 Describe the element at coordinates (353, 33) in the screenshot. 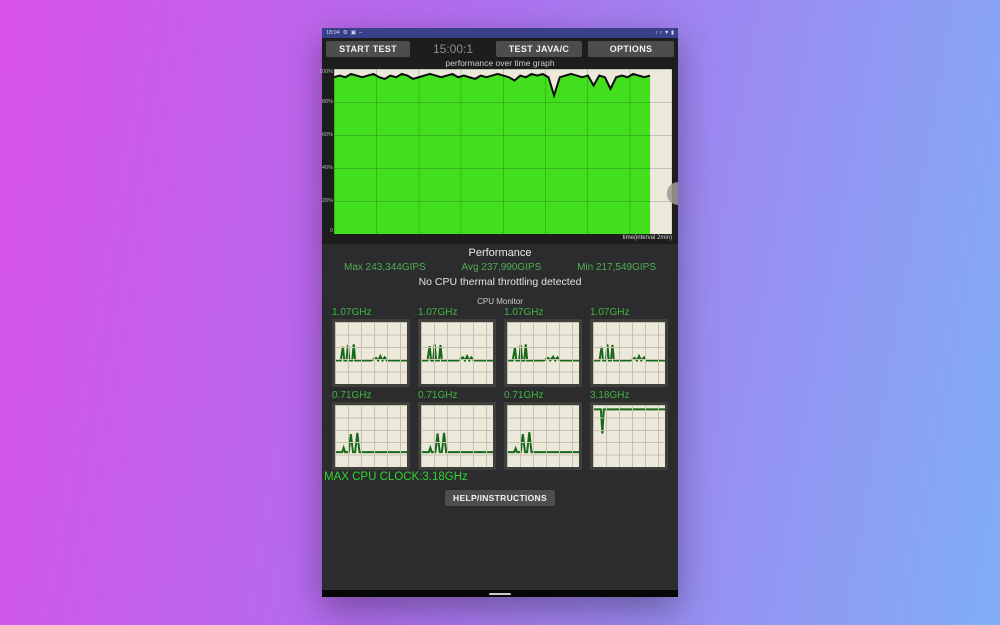

I see `app-notification-icon: ▣` at that location.